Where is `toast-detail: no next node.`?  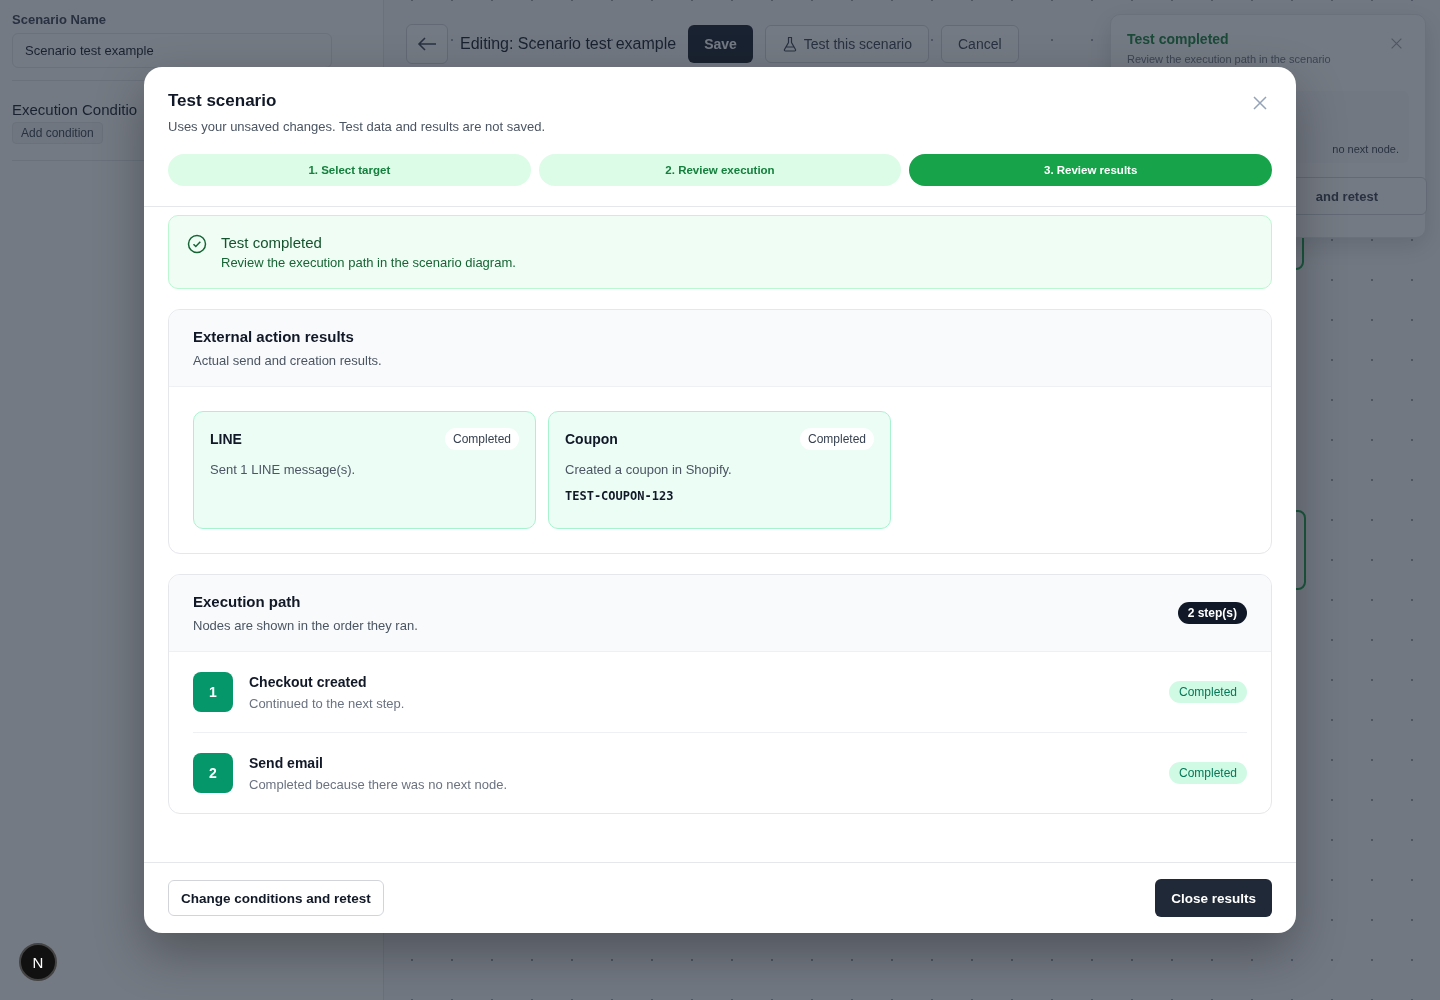 toast-detail: no next node. is located at coordinates (1365, 149).